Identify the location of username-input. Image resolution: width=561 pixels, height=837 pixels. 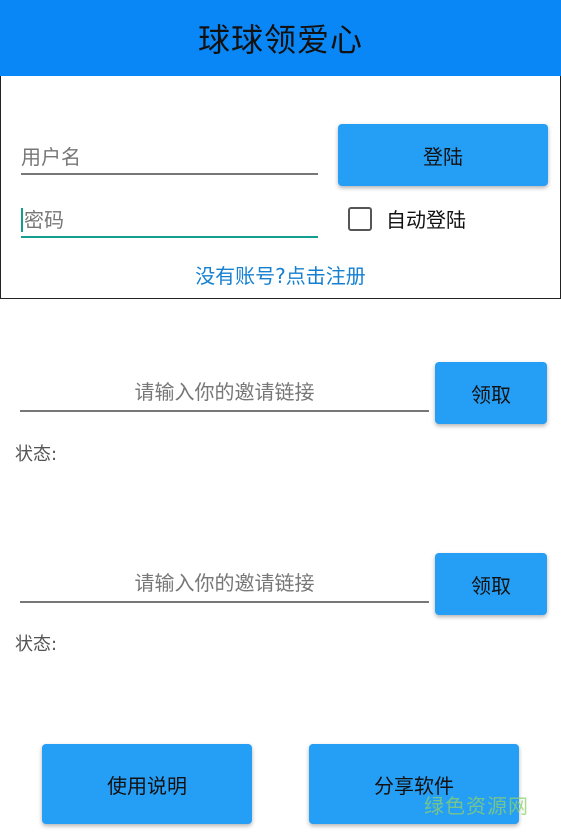
(169, 157).